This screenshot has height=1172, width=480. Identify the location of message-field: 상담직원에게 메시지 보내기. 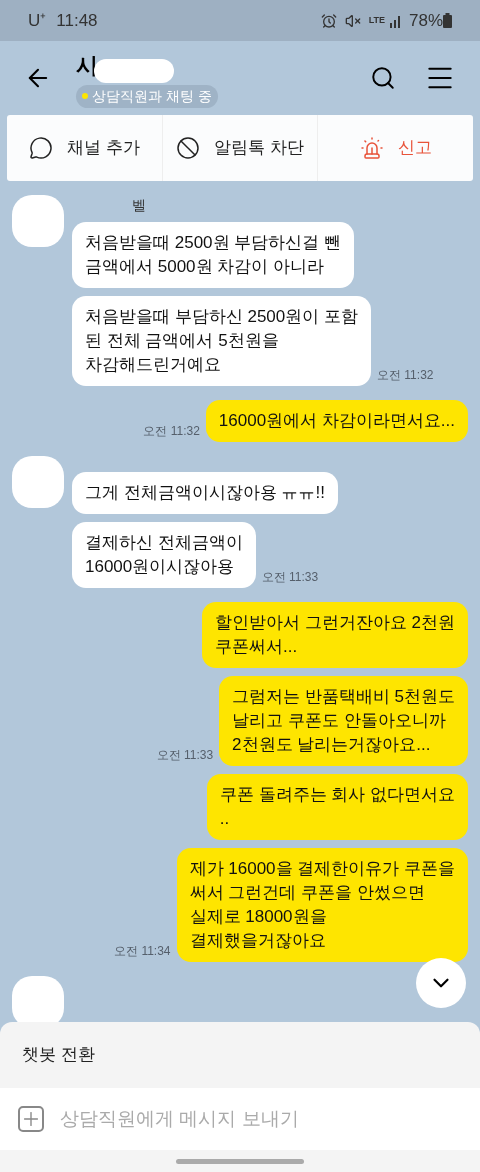
(240, 1119).